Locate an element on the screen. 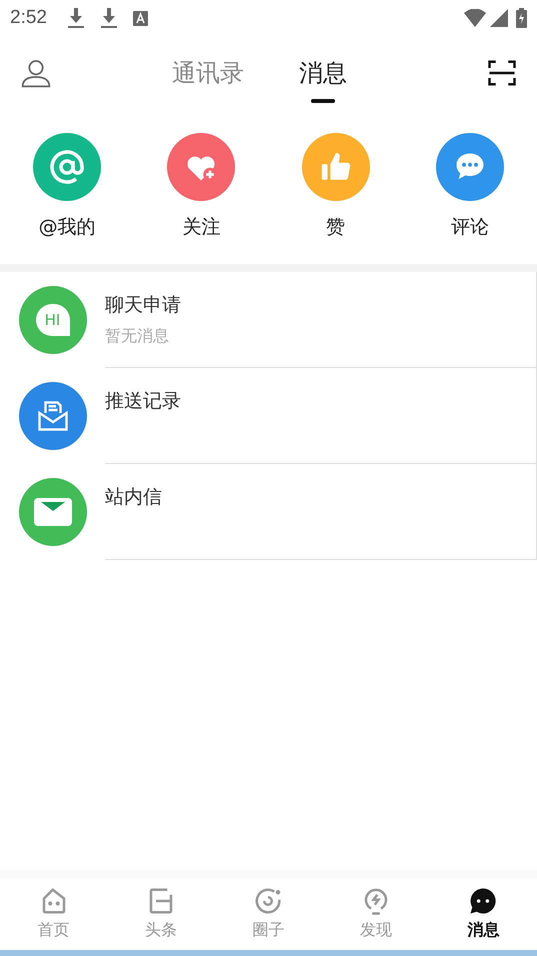 This screenshot has height=956, width=537. at-sign-icon is located at coordinates (67, 166).